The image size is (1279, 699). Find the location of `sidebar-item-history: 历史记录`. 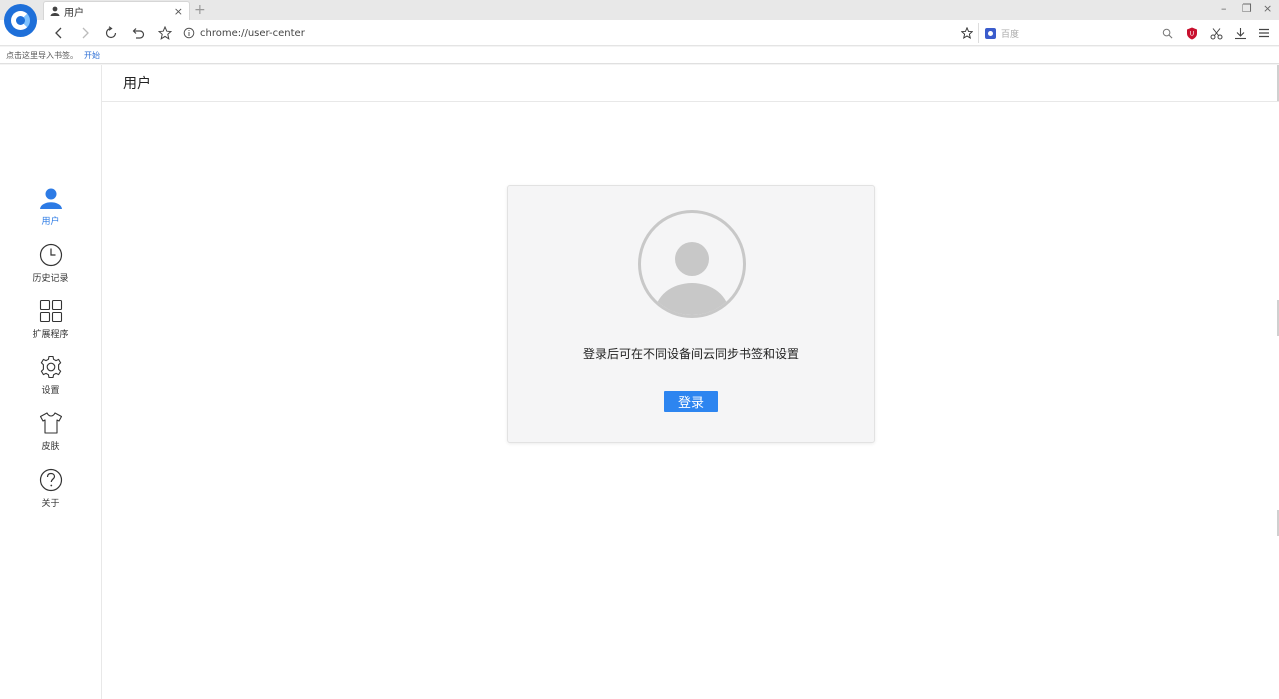

sidebar-item-history: 历史记录 is located at coordinates (50, 266).